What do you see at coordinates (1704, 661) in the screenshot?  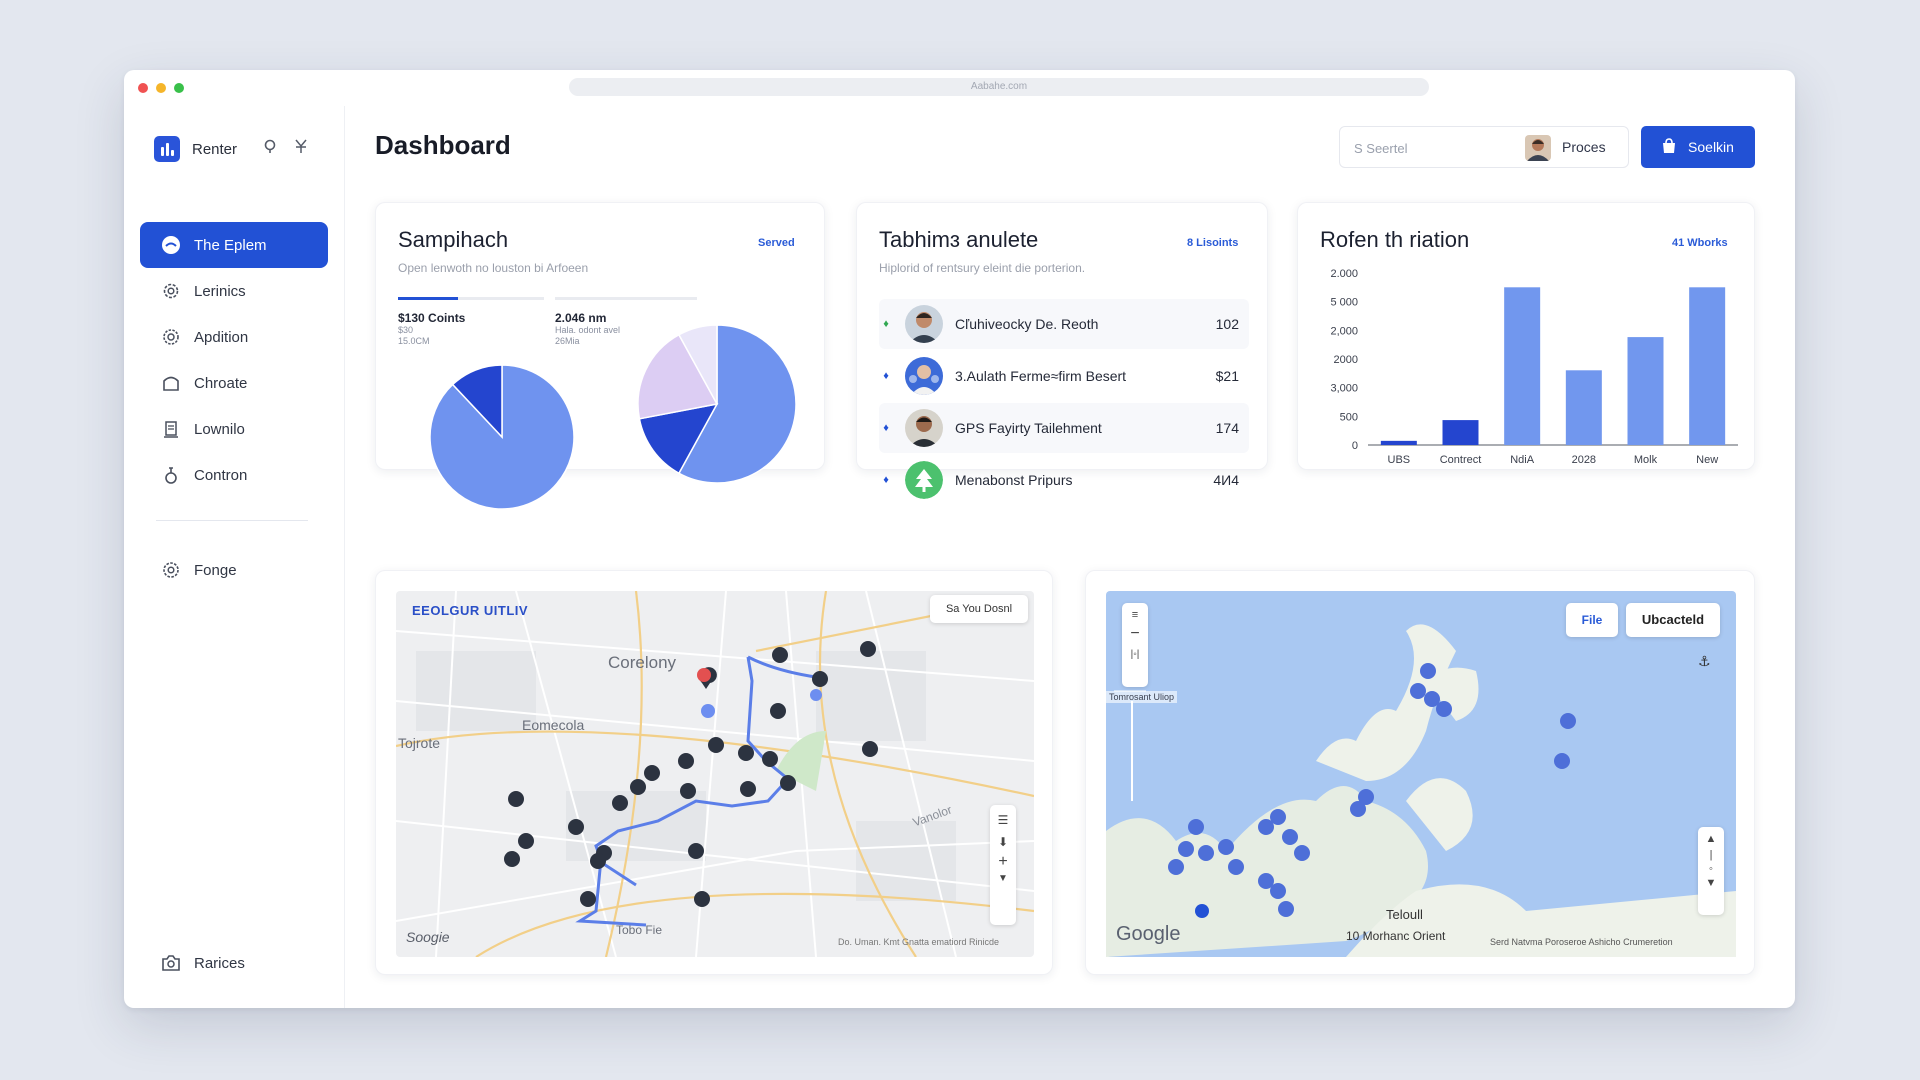 I see `compass-icon: ⚓` at bounding box center [1704, 661].